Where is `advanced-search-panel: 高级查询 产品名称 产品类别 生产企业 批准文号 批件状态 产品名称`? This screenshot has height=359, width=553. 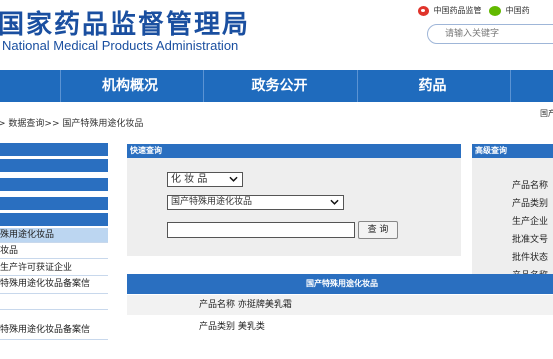
advanced-search-panel: 高级查询 产品名称 产品类别 生产企业 批准文号 批件状态 产品名称 is located at coordinates (512, 219).